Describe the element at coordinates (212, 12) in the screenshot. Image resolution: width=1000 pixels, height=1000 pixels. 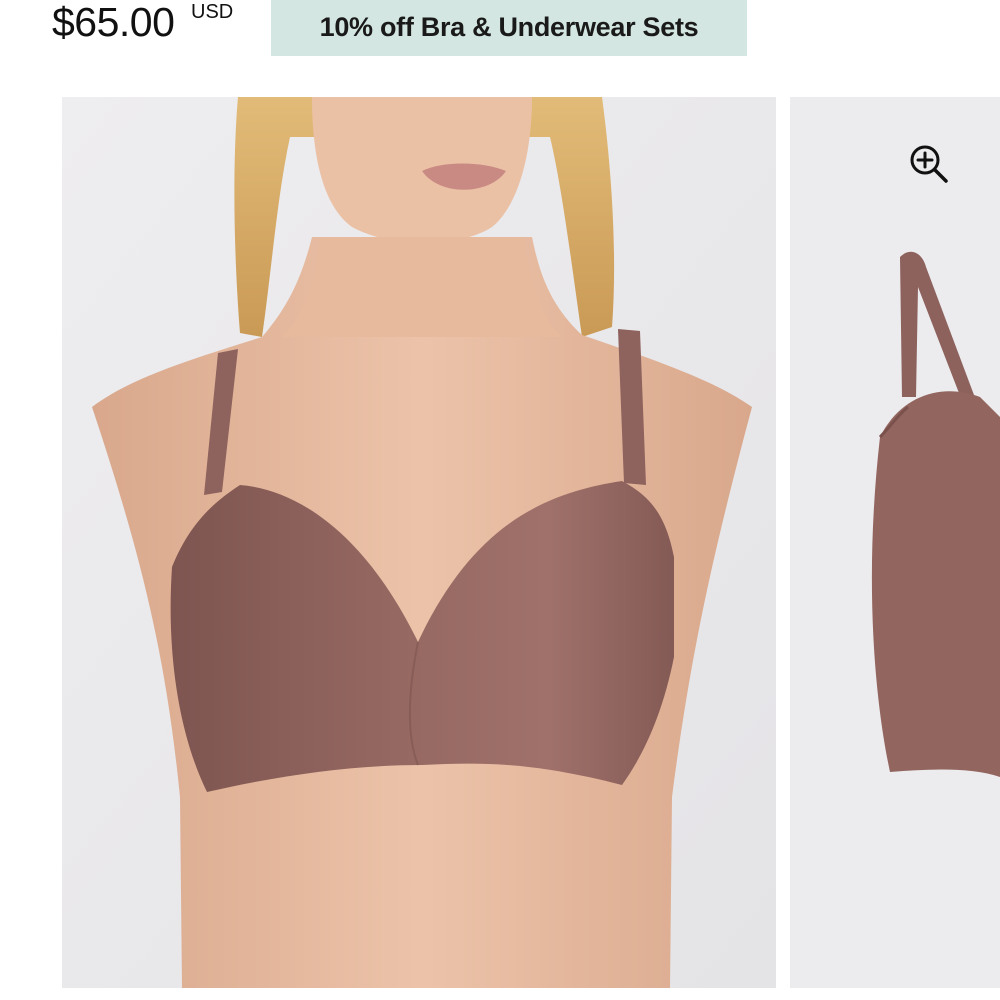
I see `price-currency: USD` at that location.